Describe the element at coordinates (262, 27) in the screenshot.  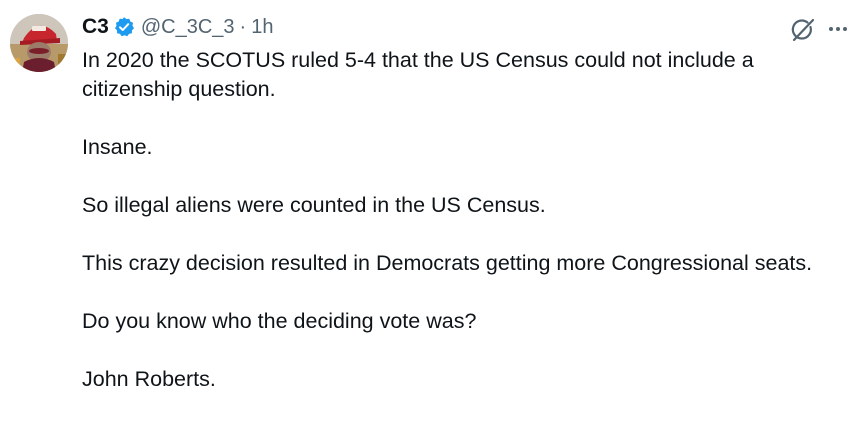
I see `timestamp: 1h` at that location.